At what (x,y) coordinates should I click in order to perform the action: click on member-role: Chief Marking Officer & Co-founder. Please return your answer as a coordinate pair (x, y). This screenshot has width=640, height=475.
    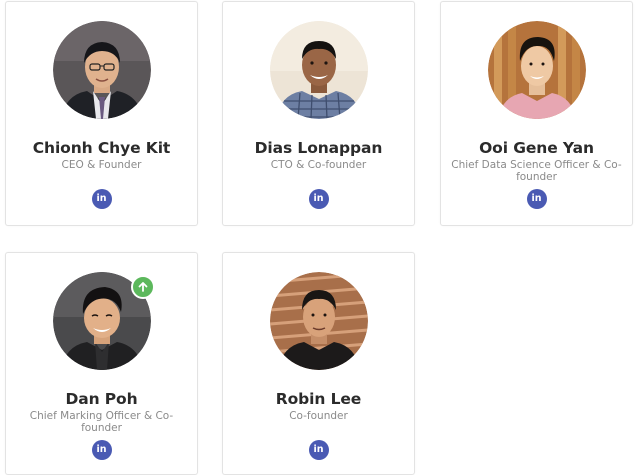
    Looking at the image, I should click on (101, 422).